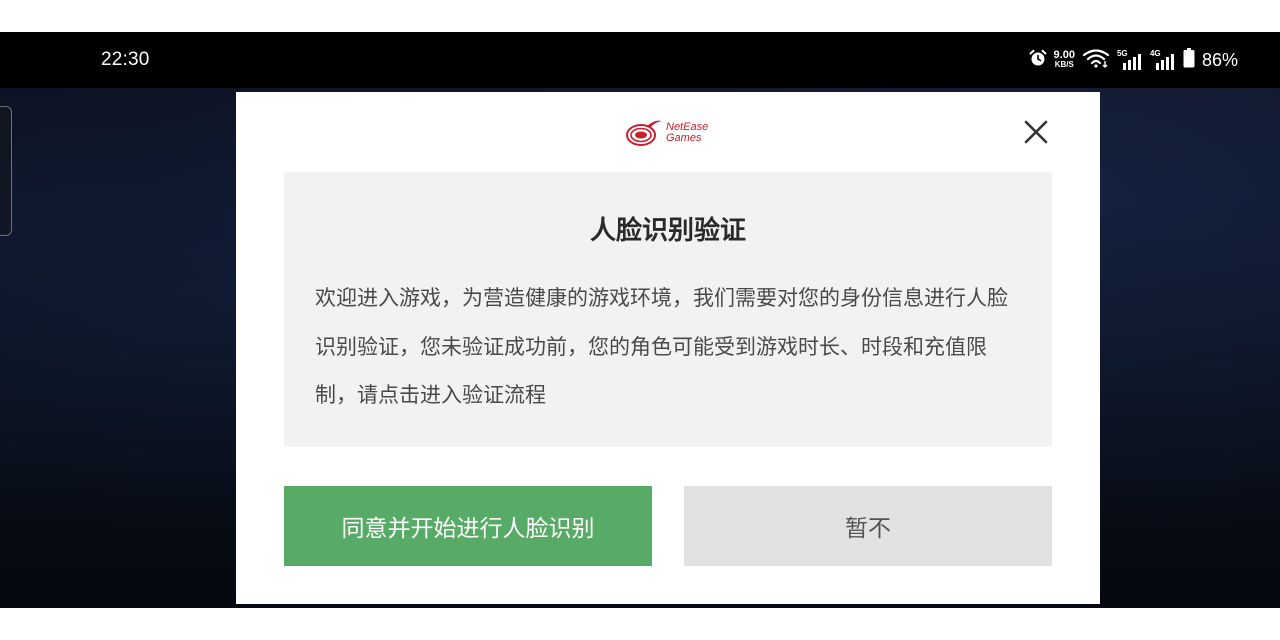  Describe the element at coordinates (1189, 60) in the screenshot. I see `battery-icon` at that location.